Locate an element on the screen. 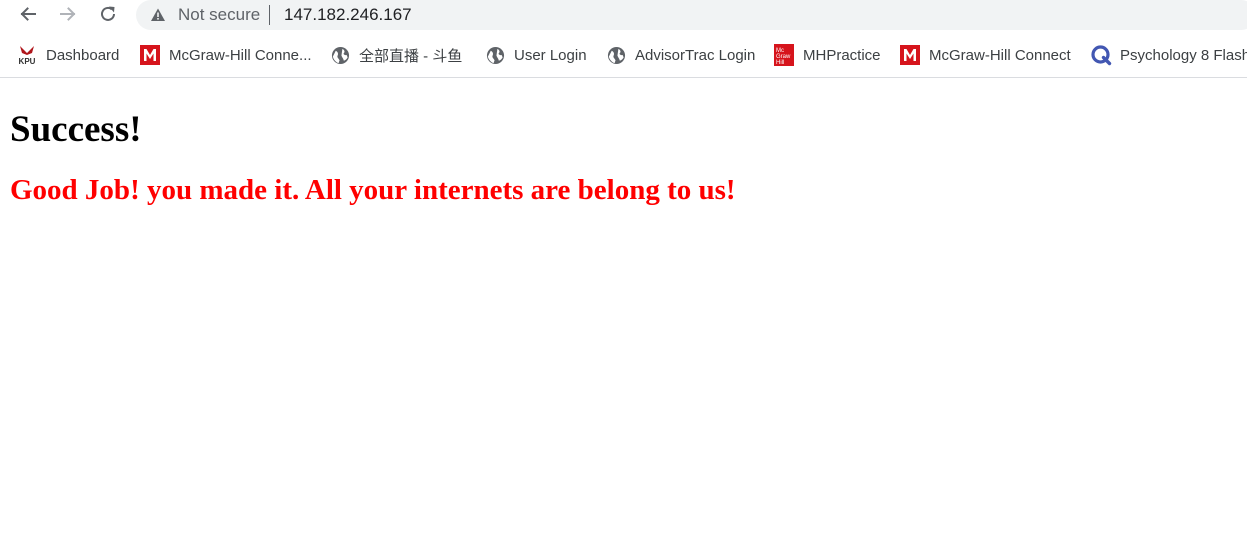  svg-text: KPU is located at coordinates (27, 61).